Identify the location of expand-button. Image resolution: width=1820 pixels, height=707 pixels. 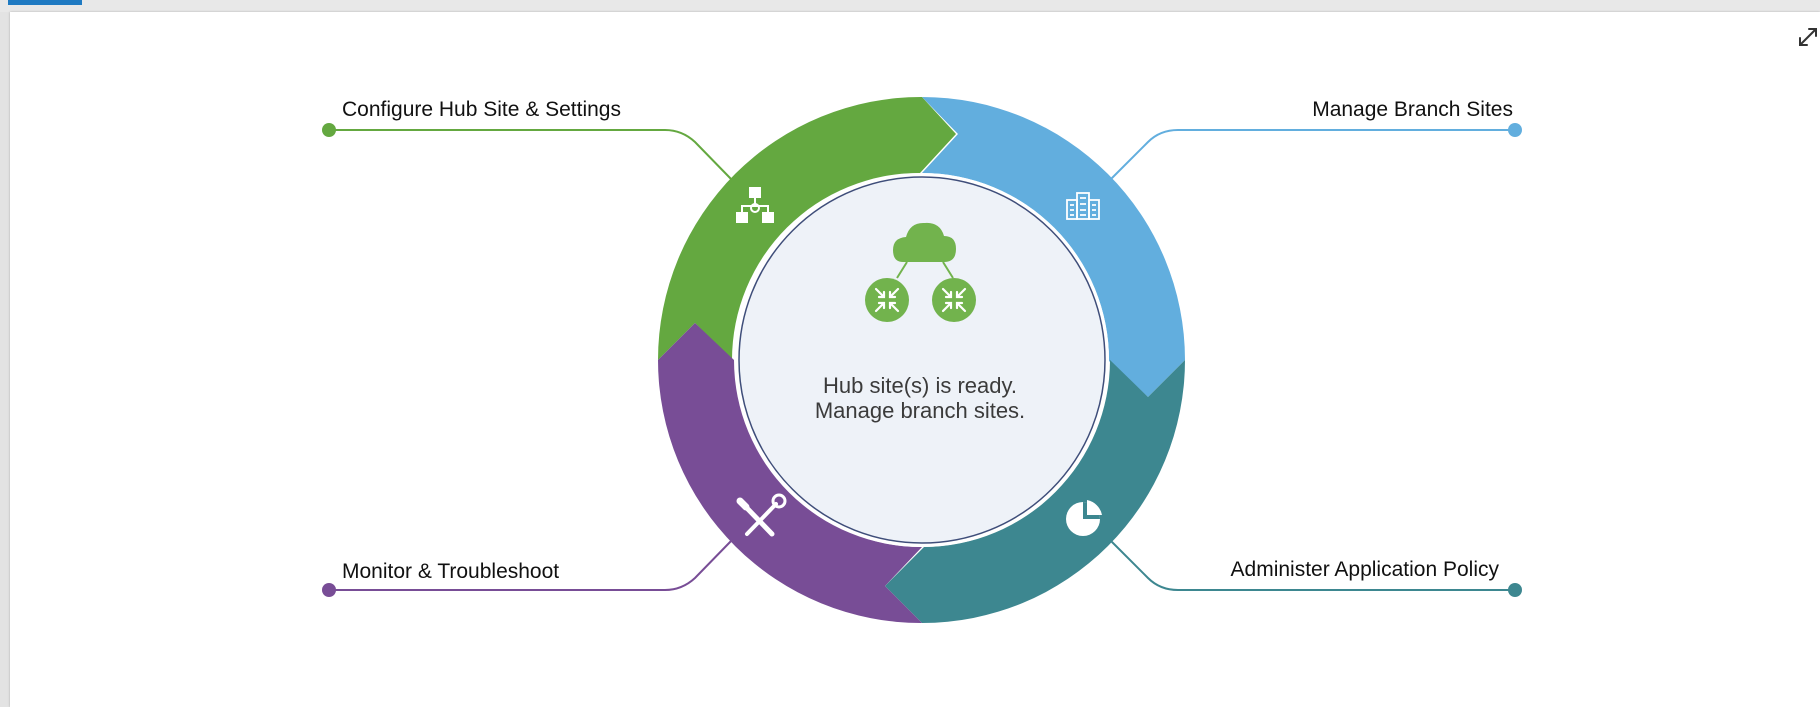
(1807, 37).